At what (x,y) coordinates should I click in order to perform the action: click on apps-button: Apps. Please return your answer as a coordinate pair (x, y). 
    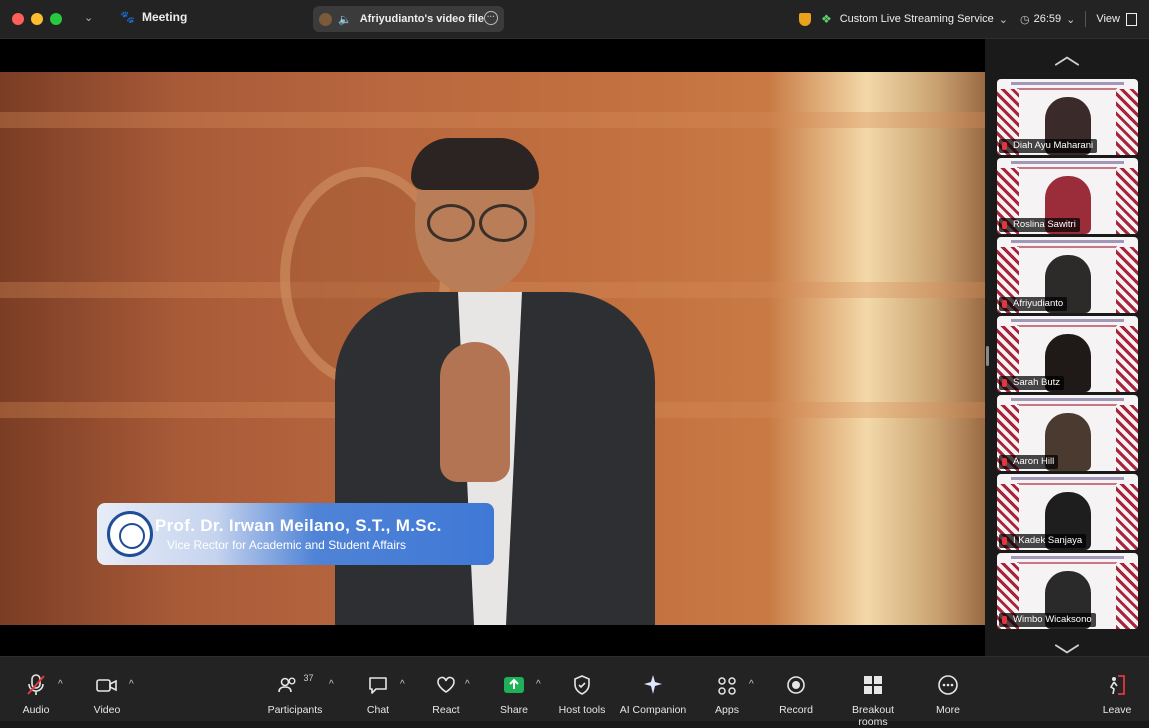
    Looking at the image, I should click on (727, 689).